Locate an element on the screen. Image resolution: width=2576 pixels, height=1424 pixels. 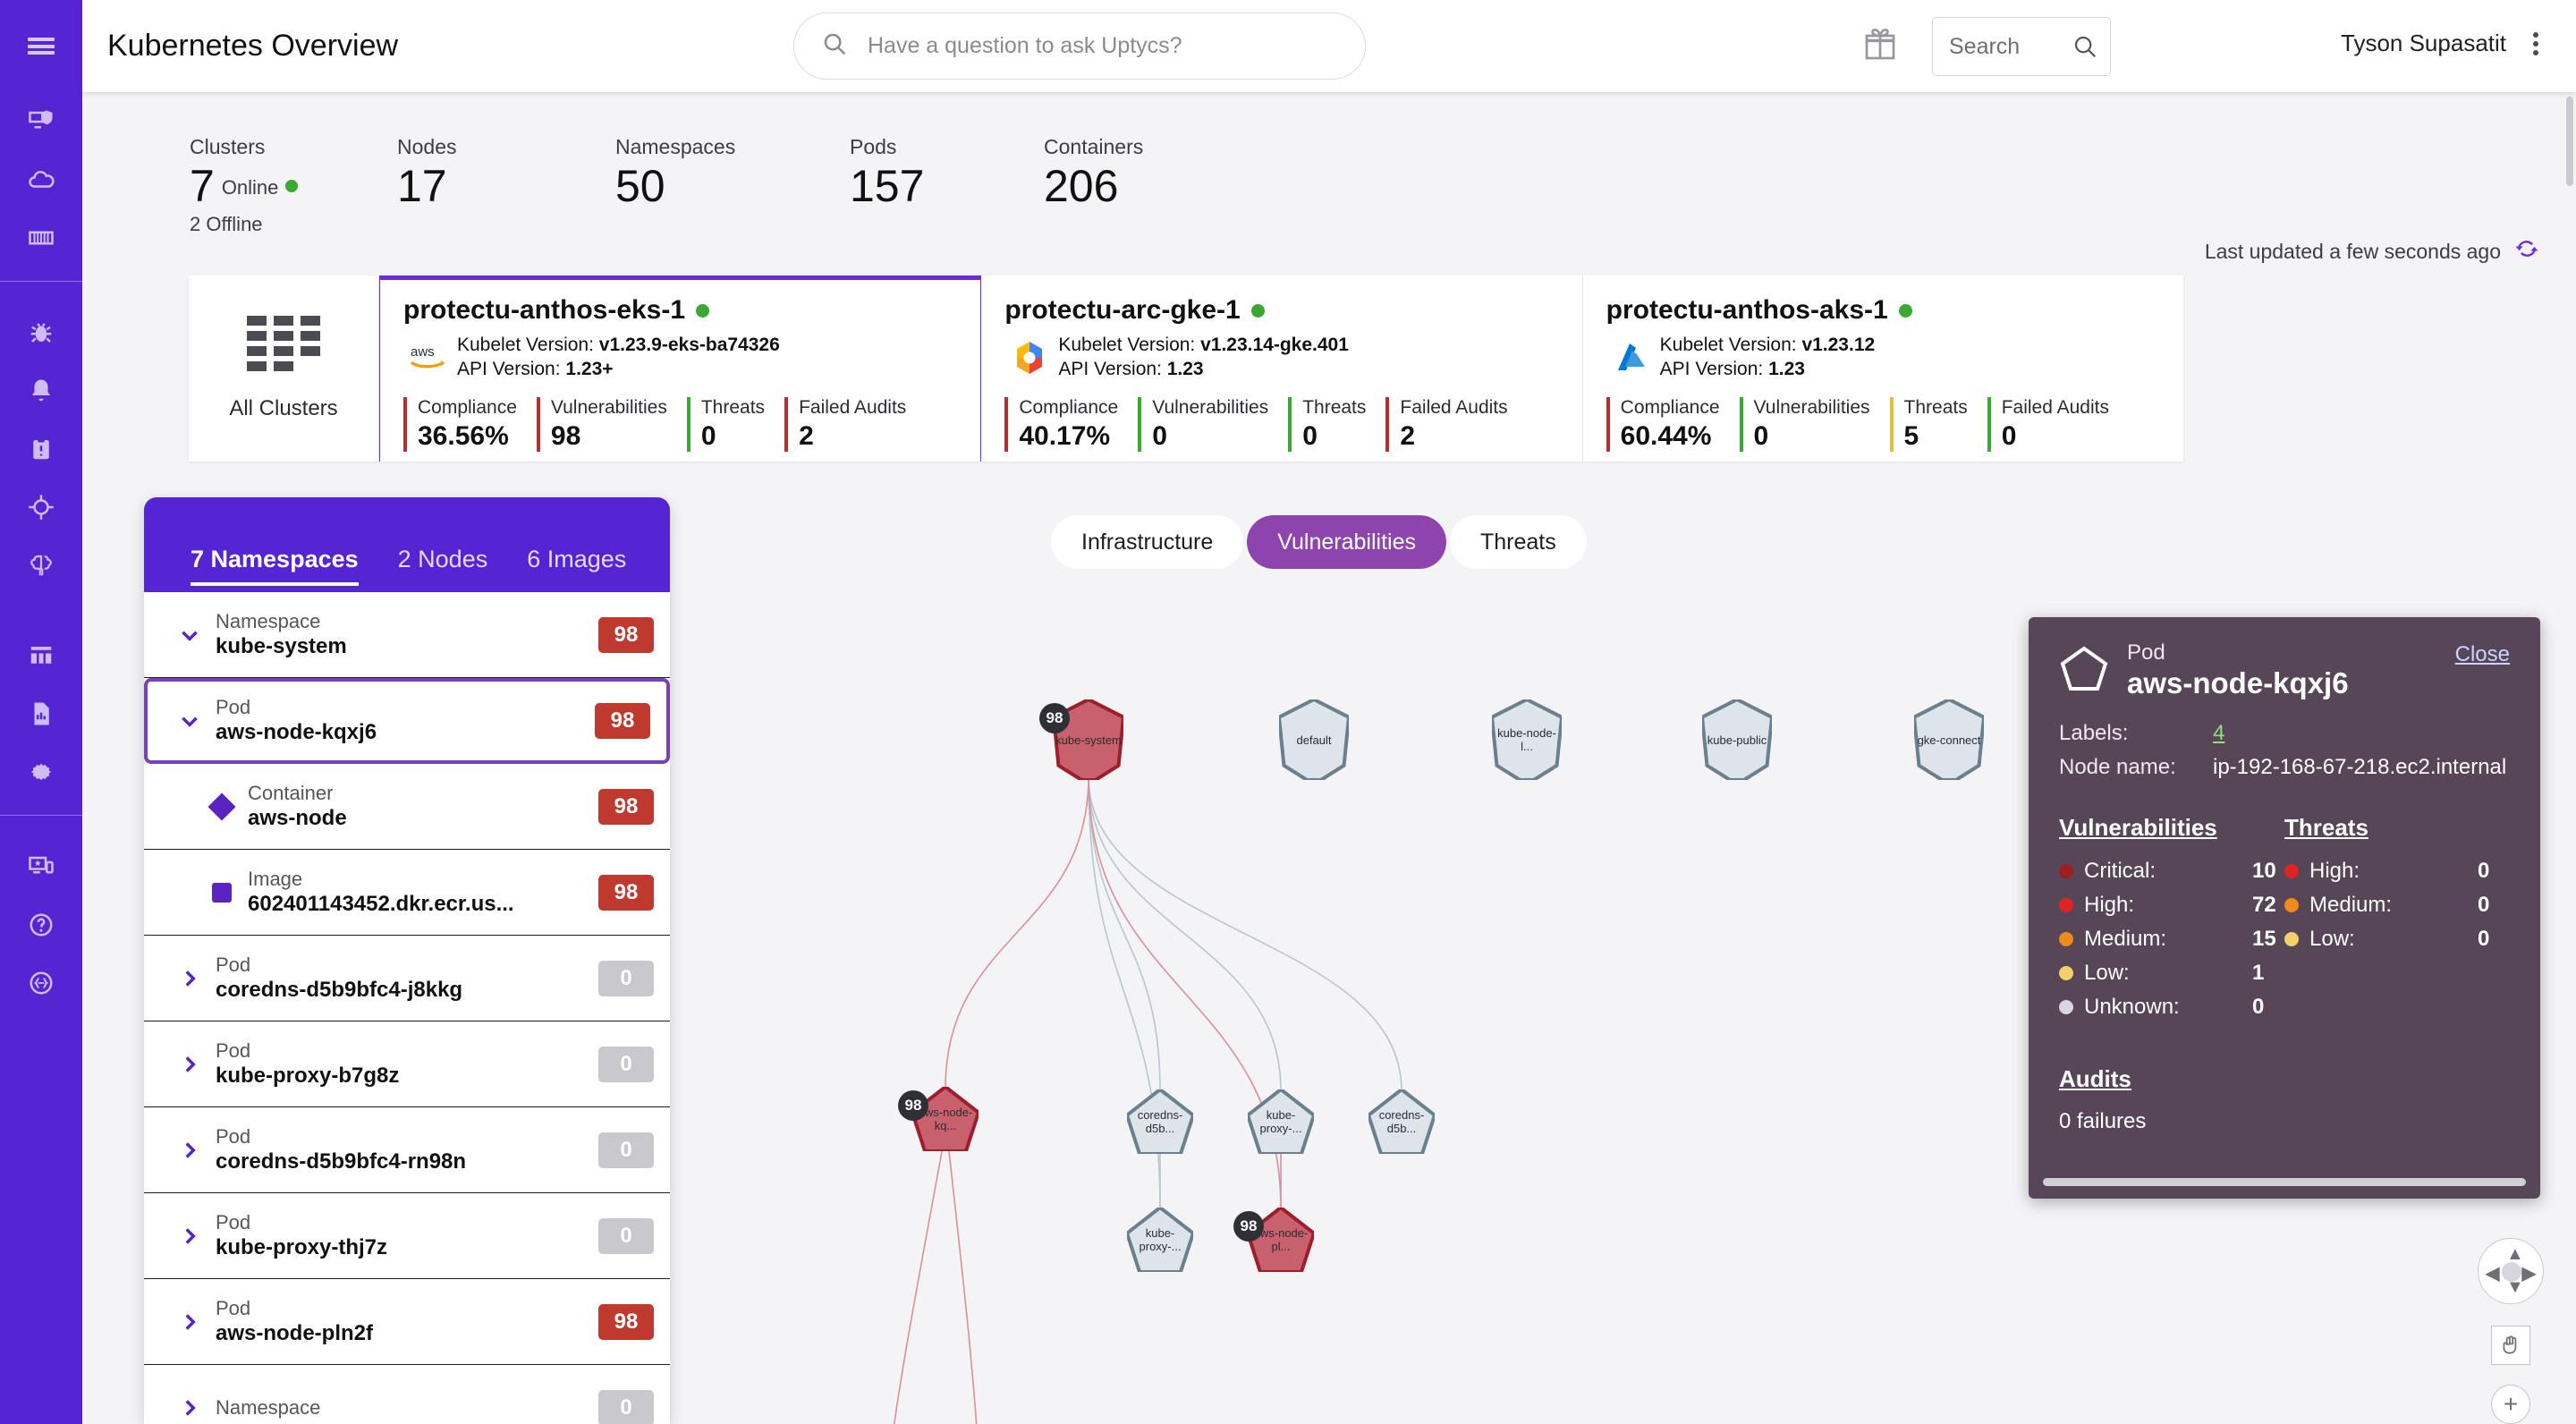
list-item-kind: Pod is located at coordinates (233, 1136).